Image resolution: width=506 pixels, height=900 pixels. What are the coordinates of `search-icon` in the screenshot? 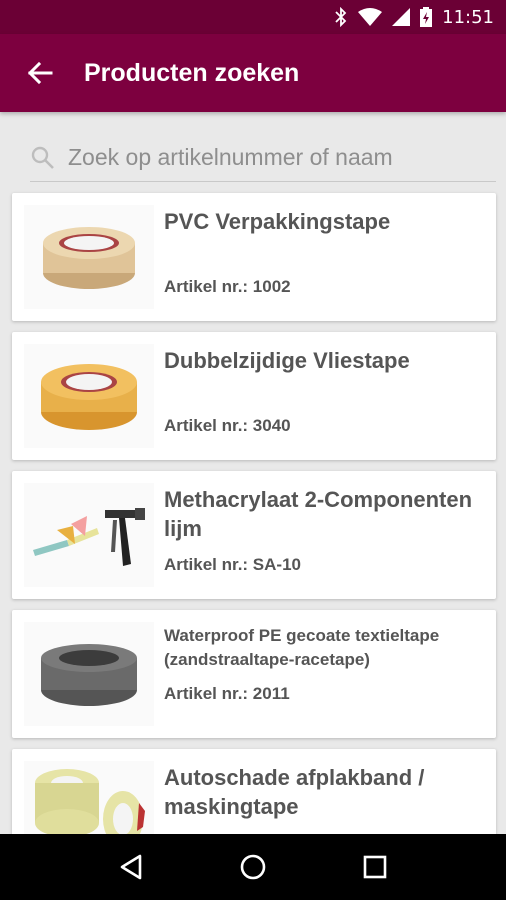 It's located at (42, 157).